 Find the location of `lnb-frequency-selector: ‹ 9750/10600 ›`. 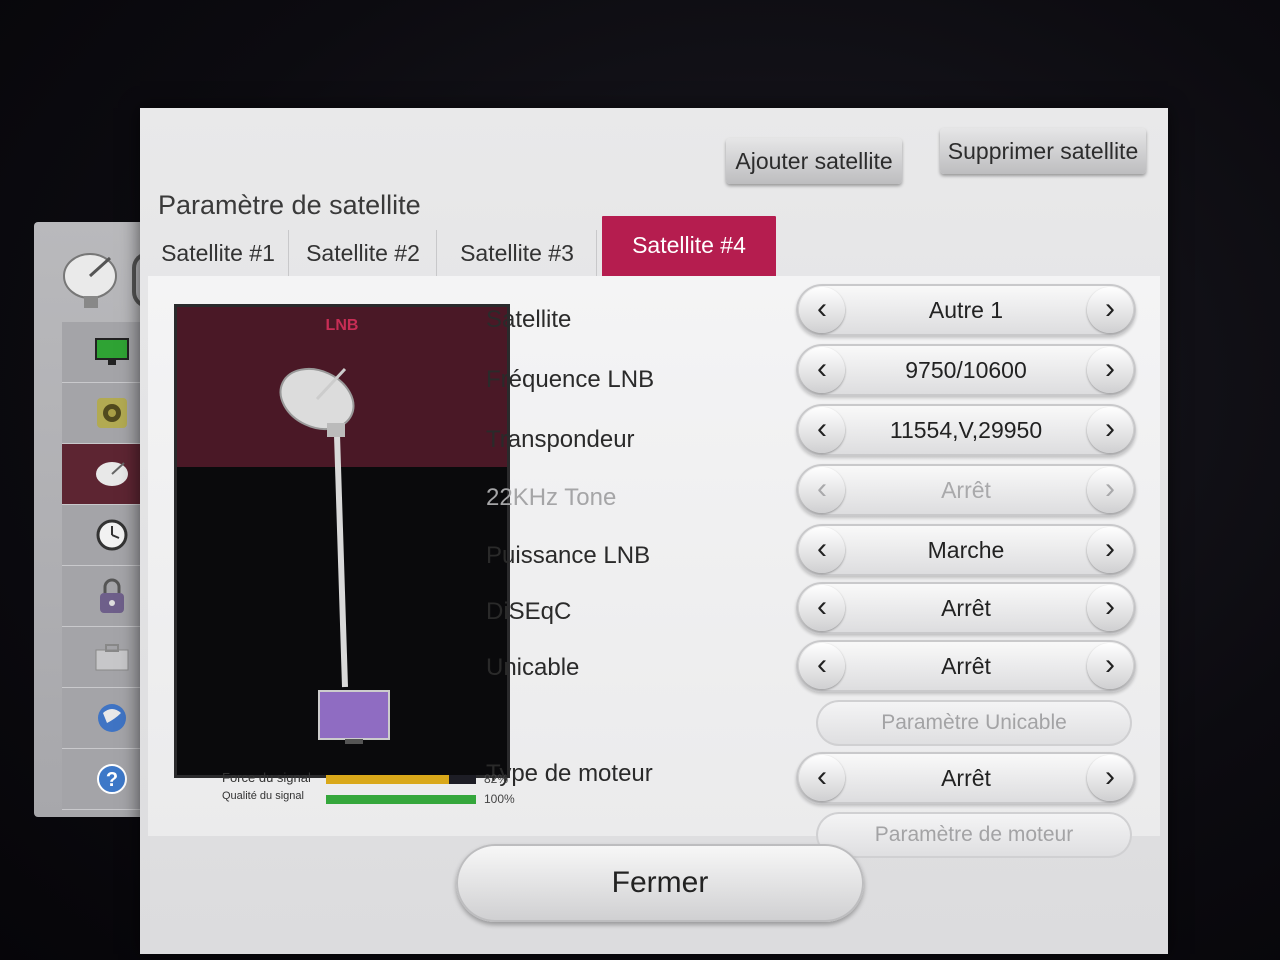

lnb-frequency-selector: ‹ 9750/10600 › is located at coordinates (966, 370).